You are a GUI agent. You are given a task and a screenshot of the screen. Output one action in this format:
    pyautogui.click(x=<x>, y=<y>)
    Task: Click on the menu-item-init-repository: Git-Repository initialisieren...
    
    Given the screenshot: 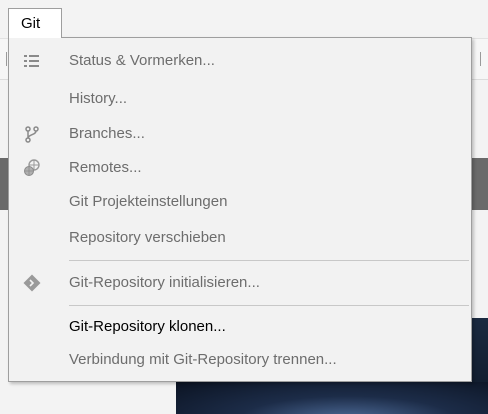 What is the action you would take?
    pyautogui.click(x=240, y=283)
    